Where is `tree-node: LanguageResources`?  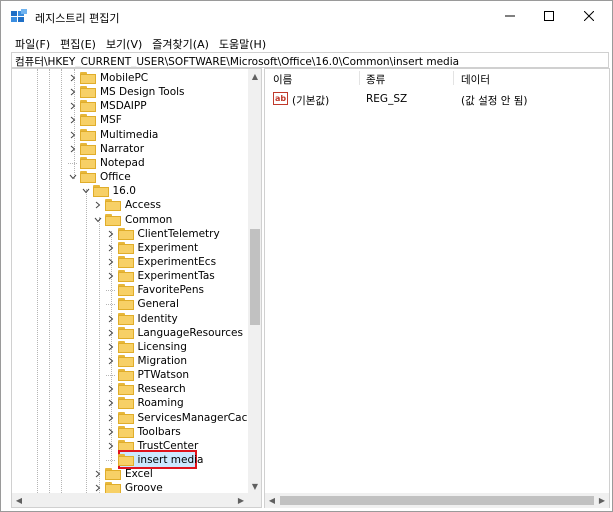
tree-node: LanguageResources is located at coordinates (130, 333).